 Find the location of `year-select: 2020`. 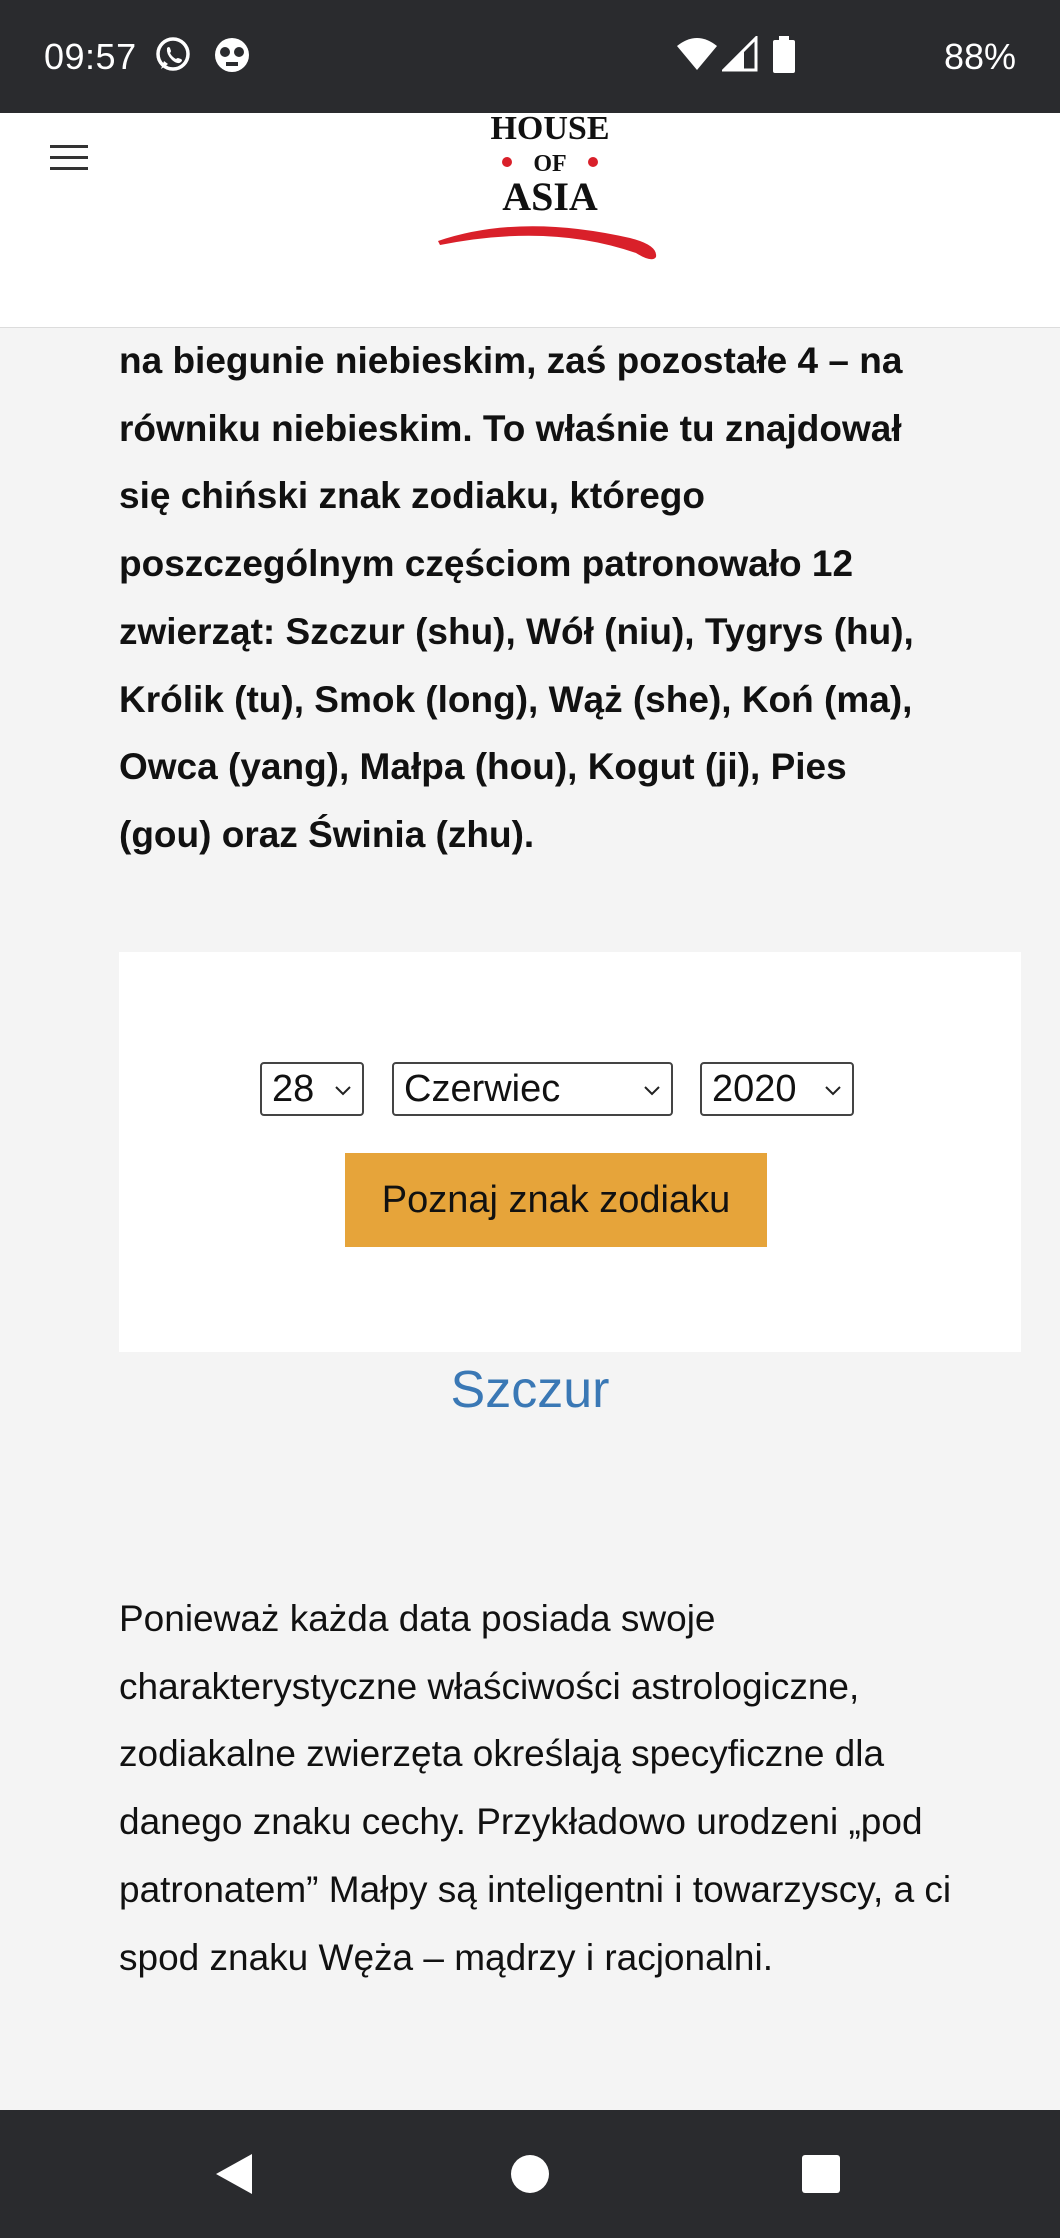

year-select: 2020 is located at coordinates (777, 1089).